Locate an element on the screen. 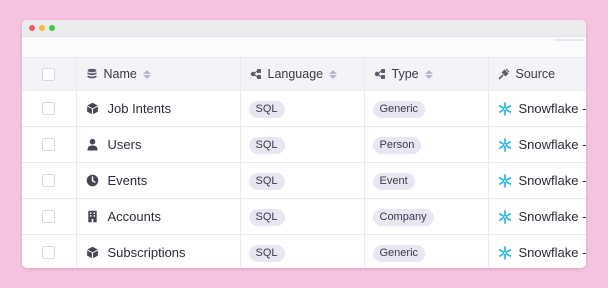 The height and width of the screenshot is (288, 608). header-name: Name is located at coordinates (158, 74).